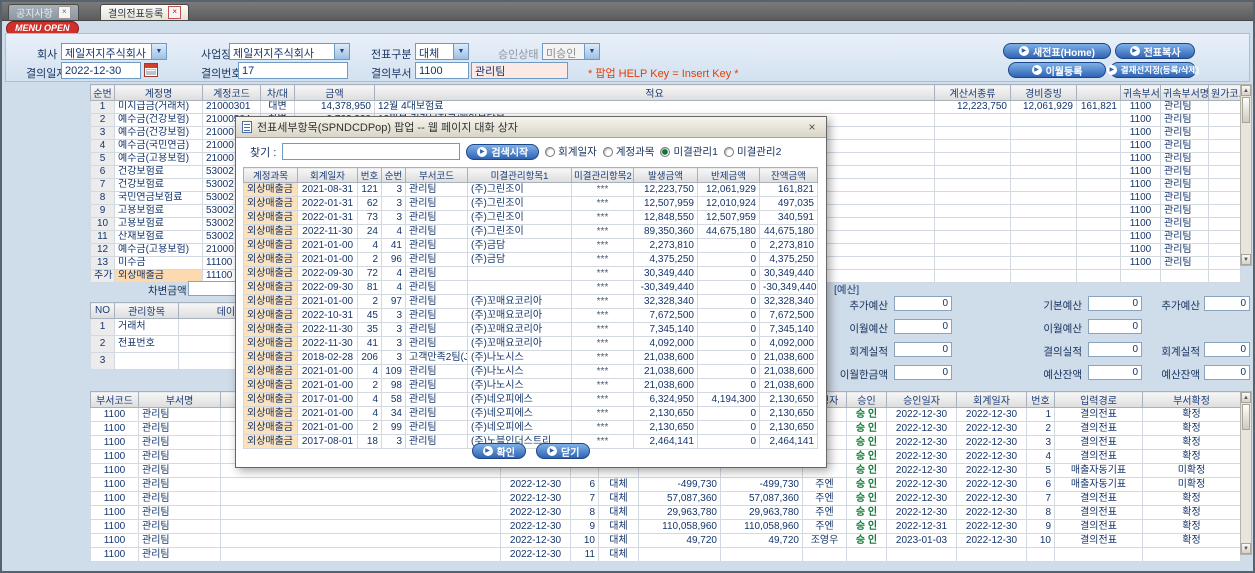 Image resolution: width=1255 pixels, height=573 pixels. What do you see at coordinates (393, 189) in the screenshot?
I see `cell: 3` at bounding box center [393, 189].